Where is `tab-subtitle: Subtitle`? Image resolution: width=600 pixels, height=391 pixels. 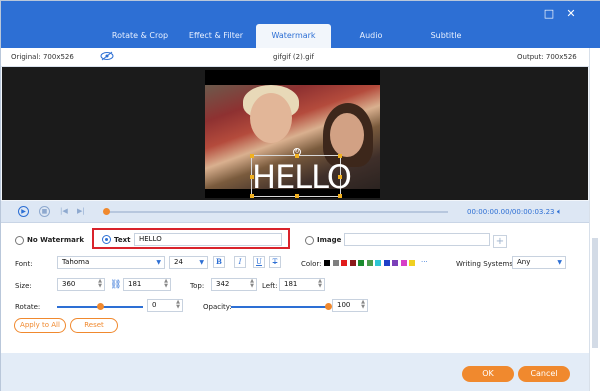 tab-subtitle: Subtitle is located at coordinates (446, 36).